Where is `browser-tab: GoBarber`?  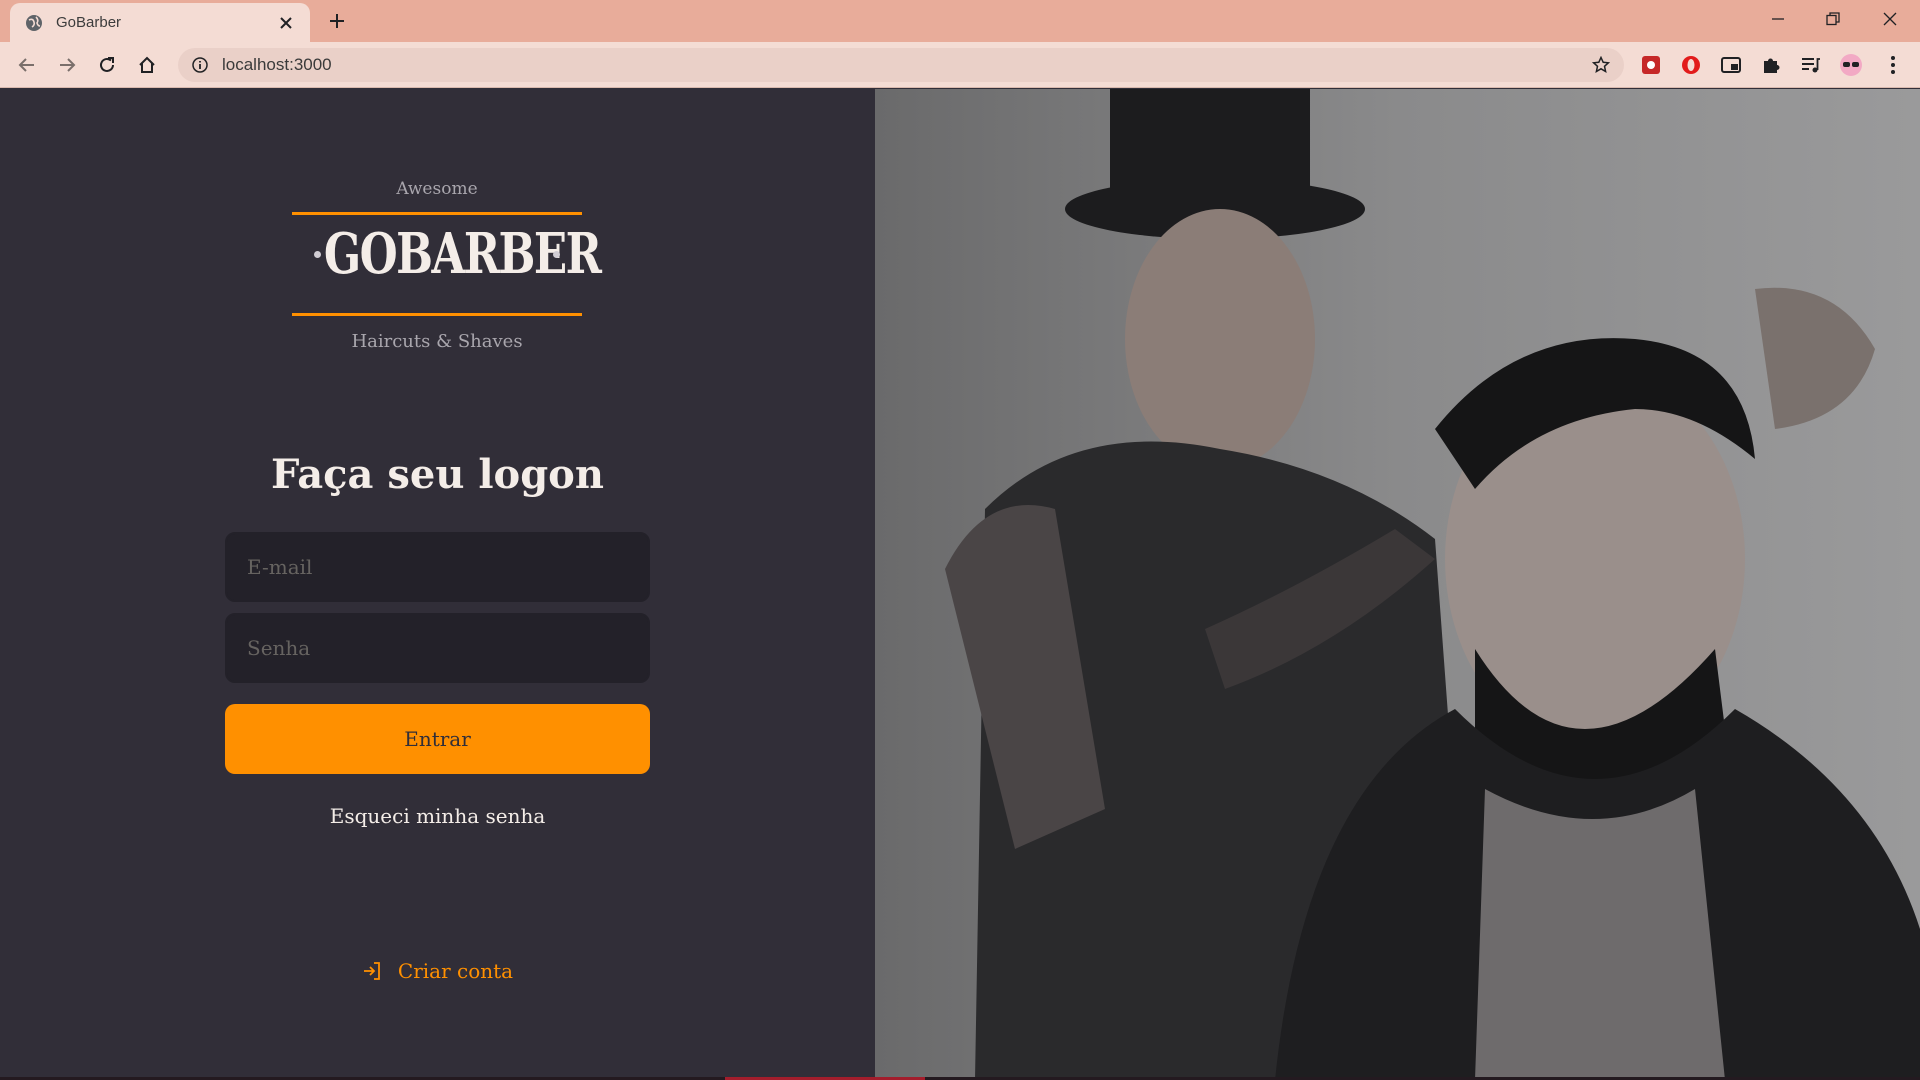 browser-tab: GoBarber is located at coordinates (160, 22).